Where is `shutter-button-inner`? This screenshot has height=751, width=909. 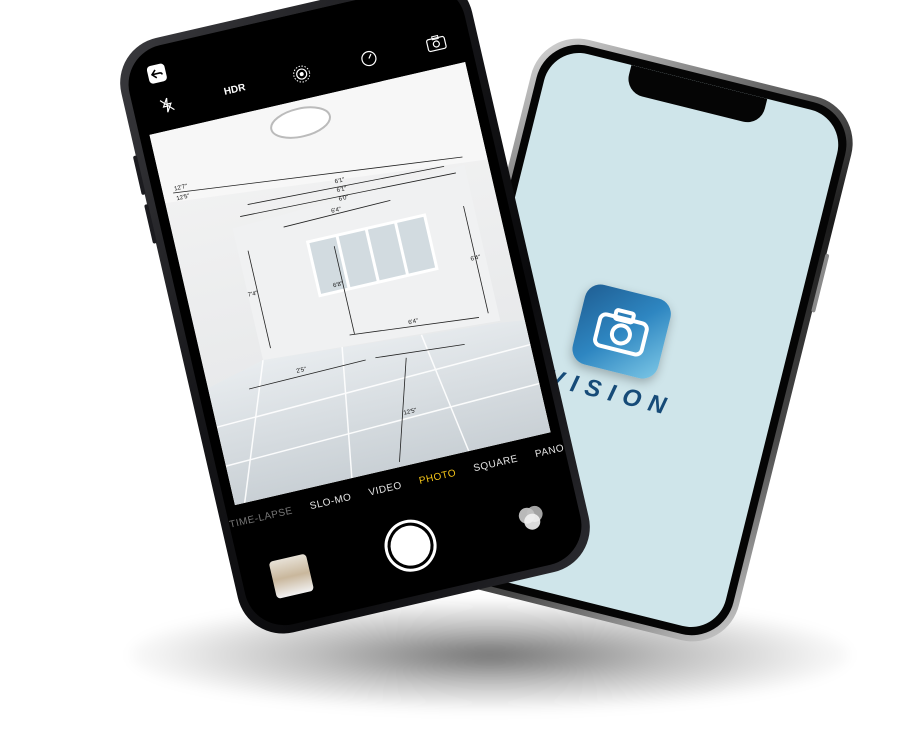
shutter-button-inner is located at coordinates (410, 545).